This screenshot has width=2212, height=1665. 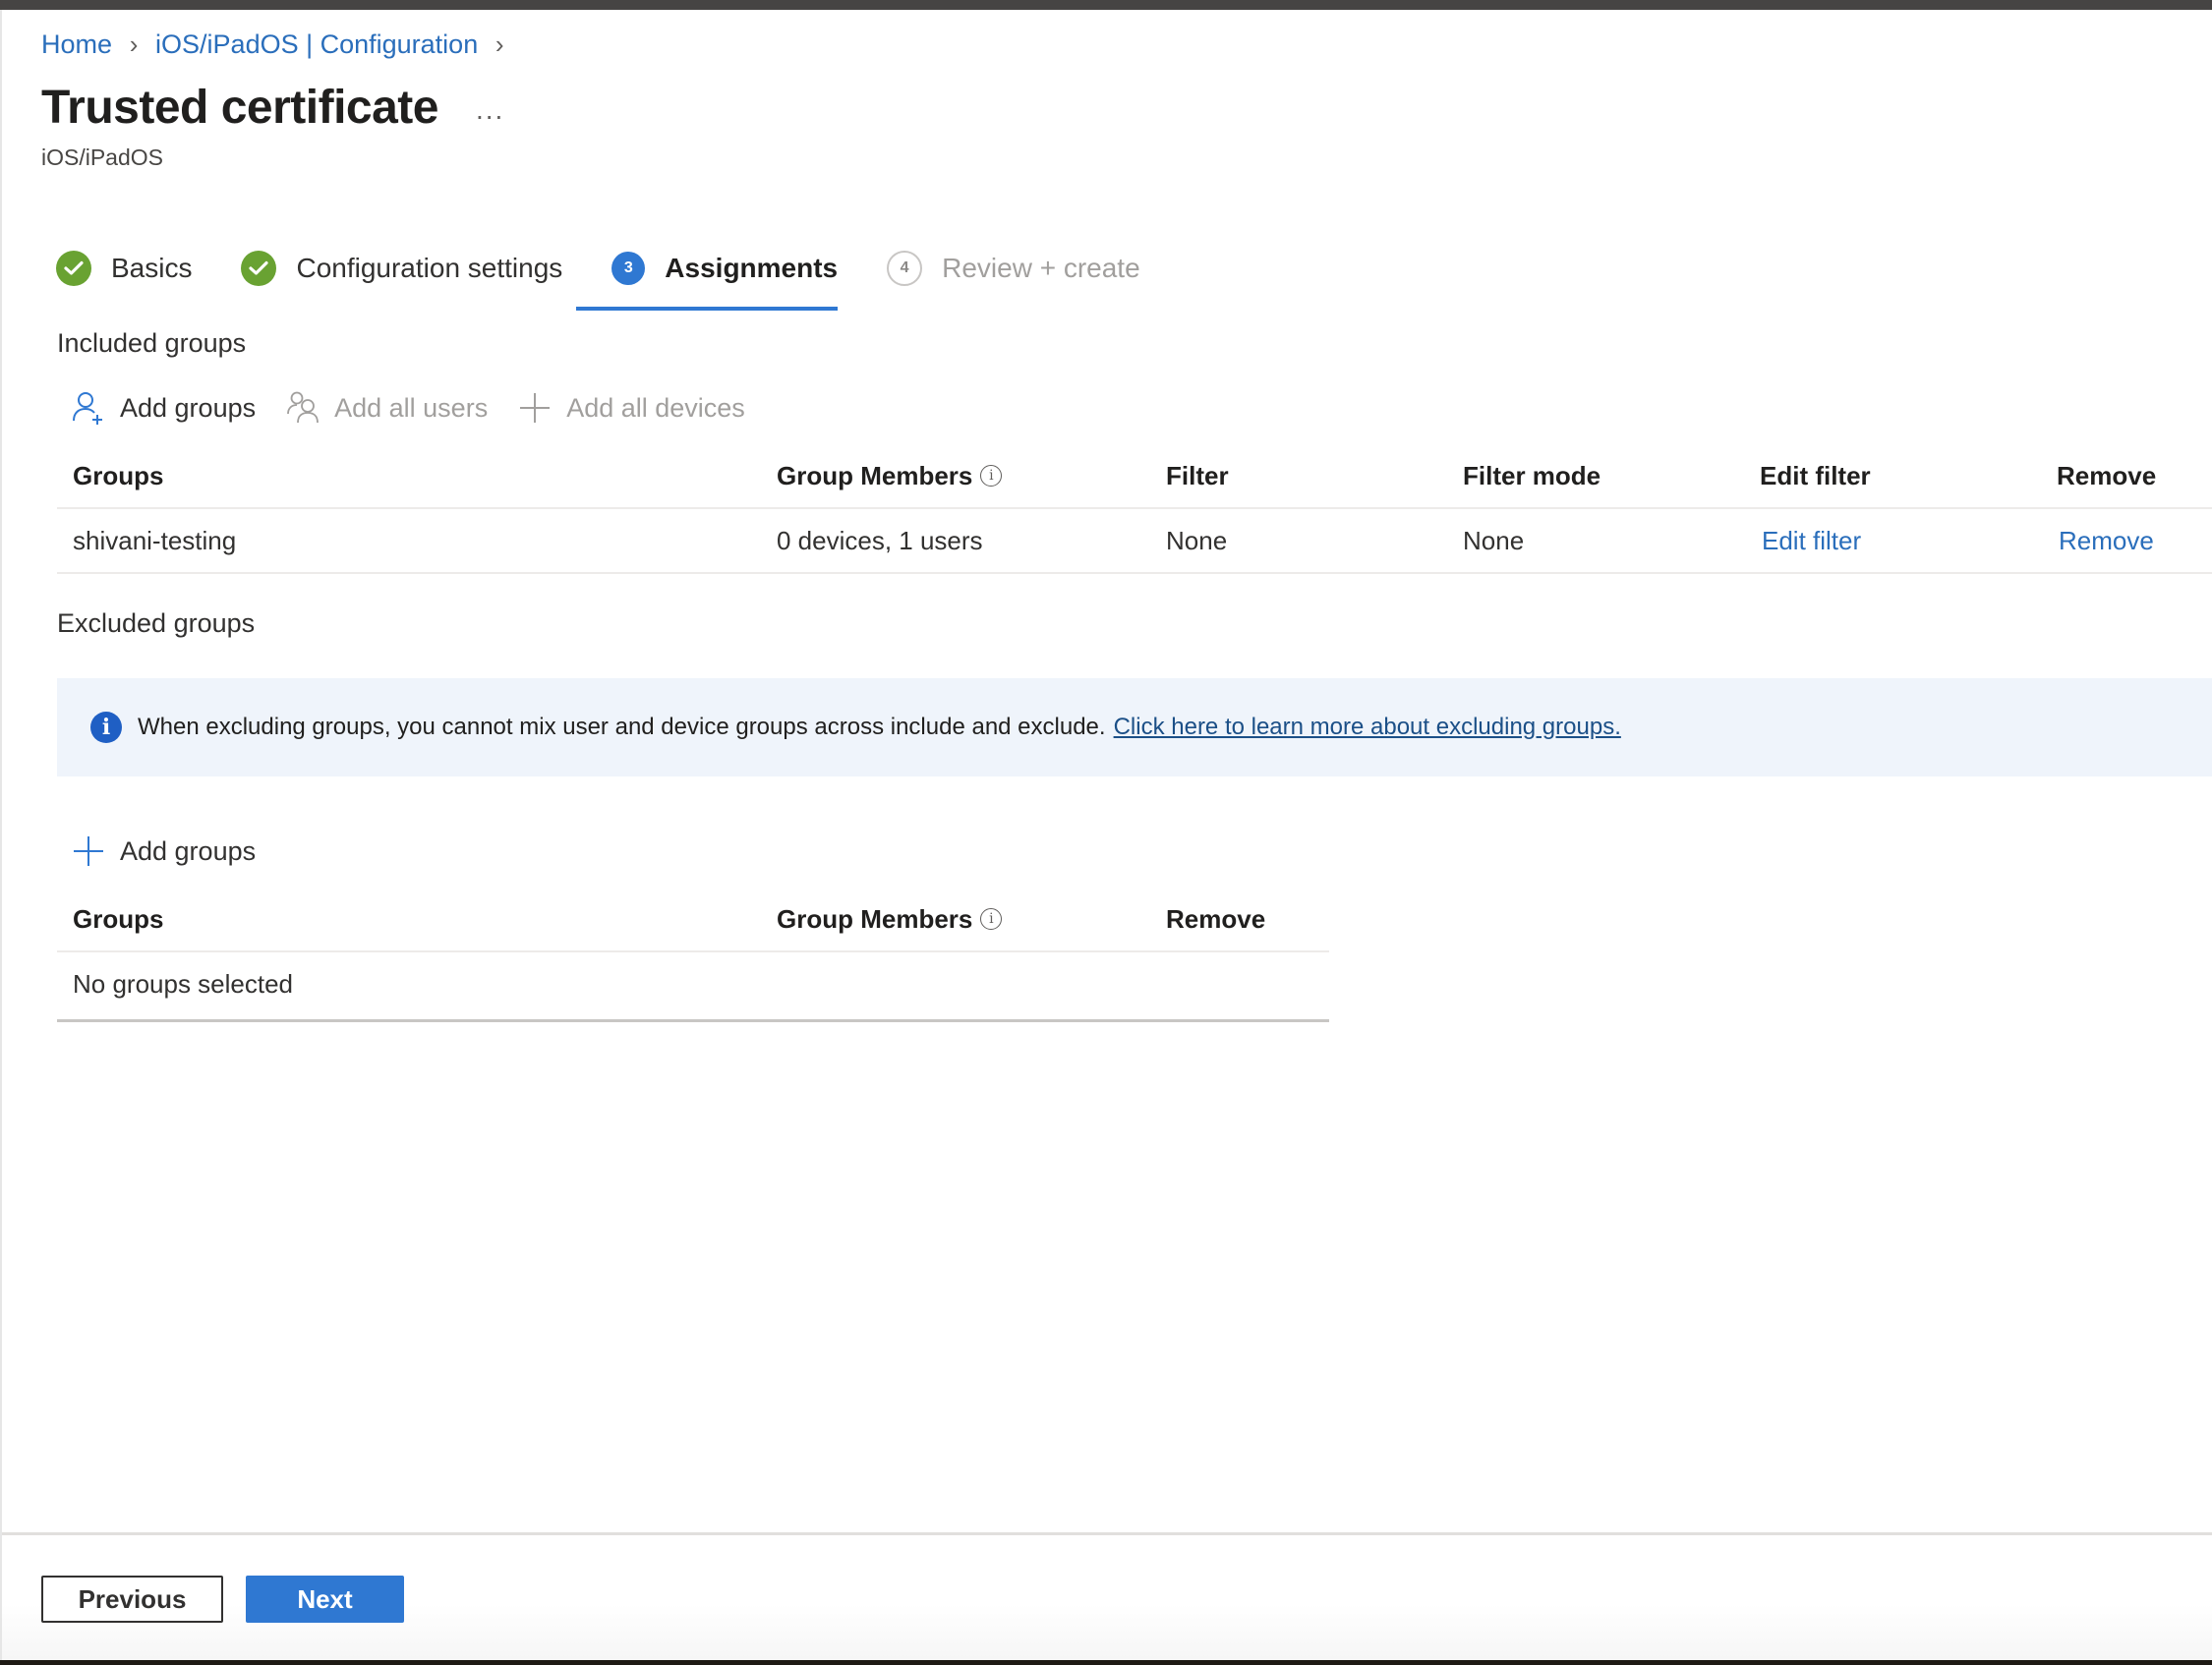 What do you see at coordinates (1106, 1662) in the screenshot?
I see `bottom-edge` at bounding box center [1106, 1662].